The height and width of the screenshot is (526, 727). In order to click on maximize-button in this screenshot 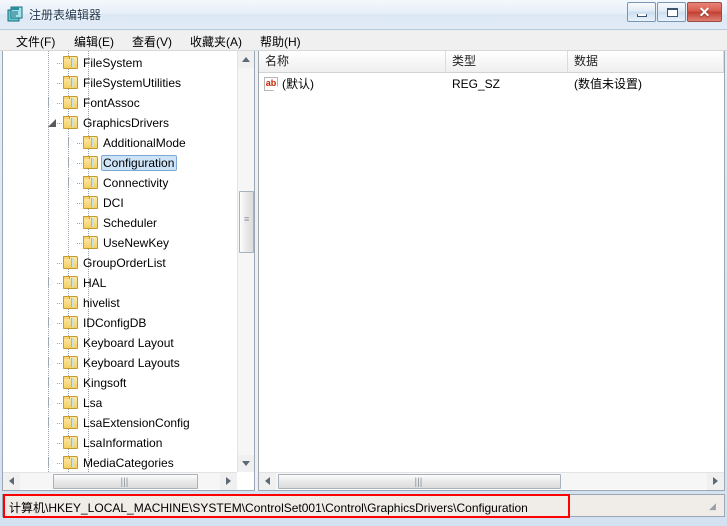, I will do `click(671, 12)`.